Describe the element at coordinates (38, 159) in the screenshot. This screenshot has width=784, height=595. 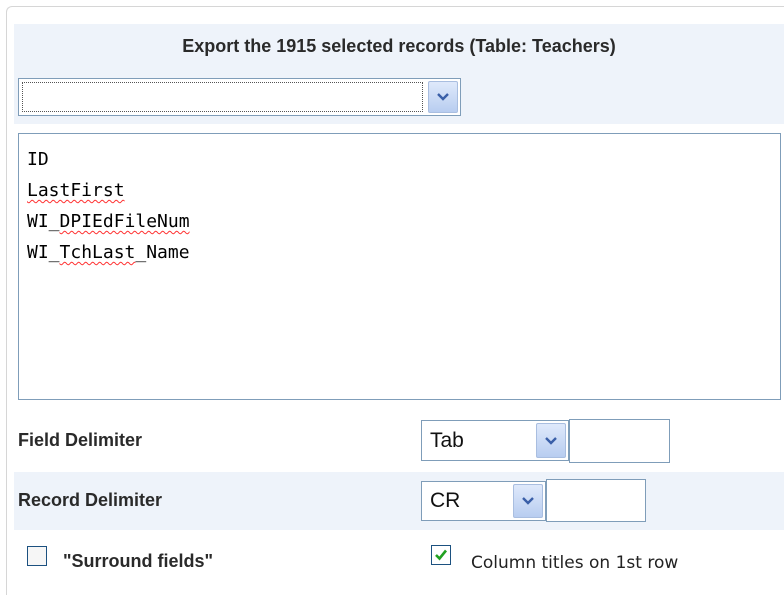
I see `field-line: ID` at that location.